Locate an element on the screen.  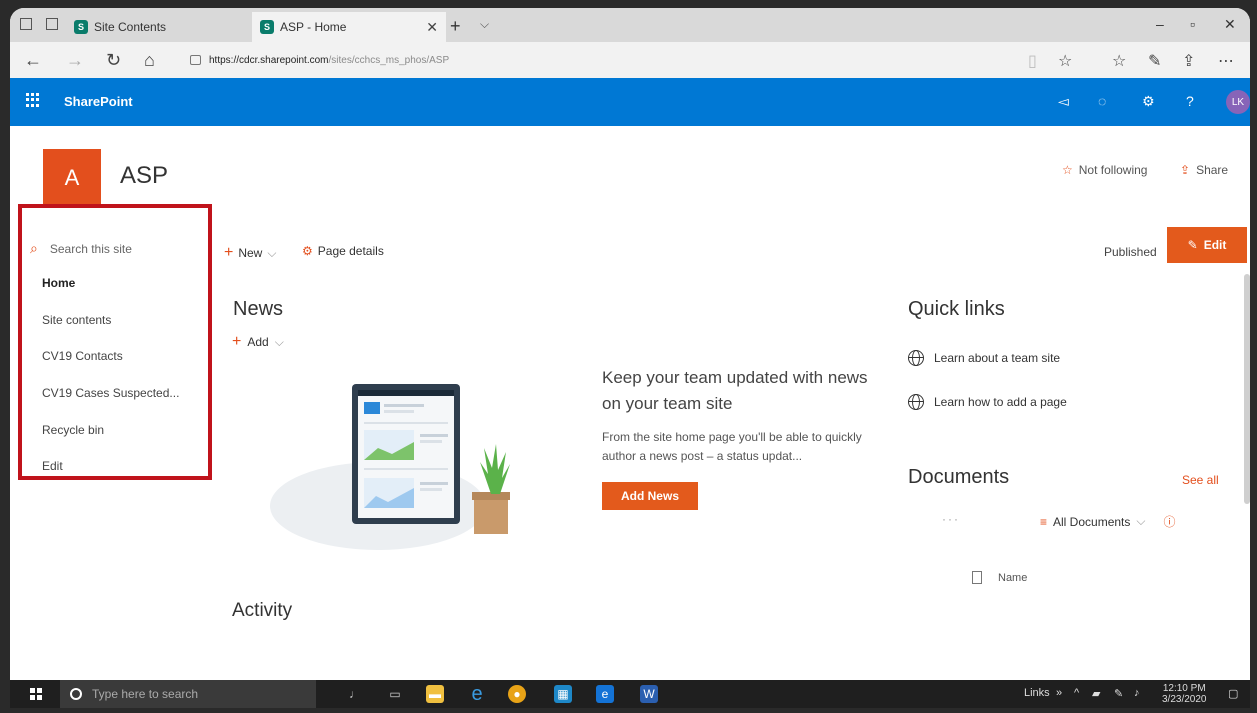
restore-icon: ▫ is located at coordinates (1192, 24).